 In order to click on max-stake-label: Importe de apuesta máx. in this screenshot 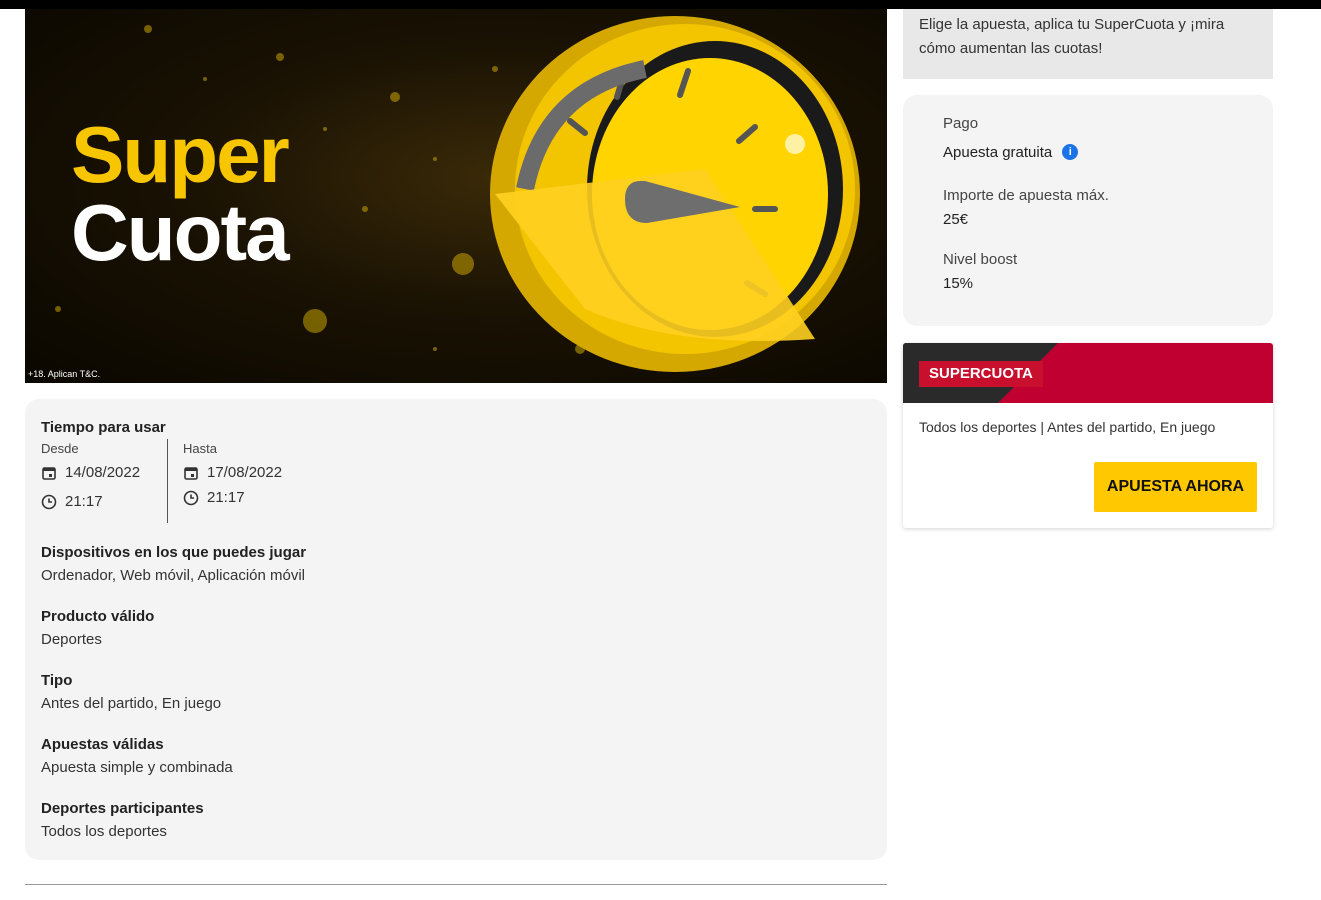, I will do `click(1026, 195)`.